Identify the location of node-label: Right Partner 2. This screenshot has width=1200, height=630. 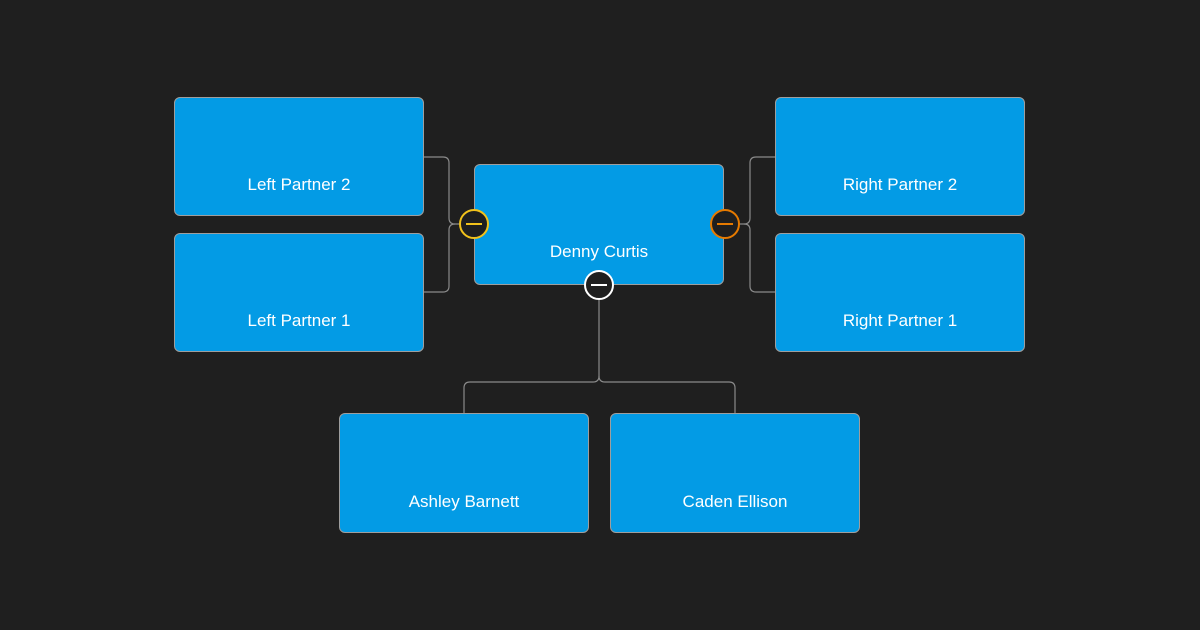
(900, 184).